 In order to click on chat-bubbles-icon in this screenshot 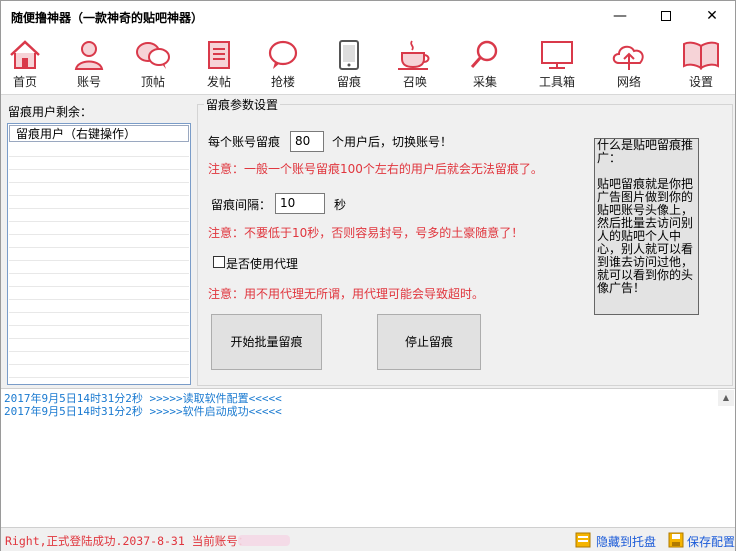, I will do `click(153, 55)`.